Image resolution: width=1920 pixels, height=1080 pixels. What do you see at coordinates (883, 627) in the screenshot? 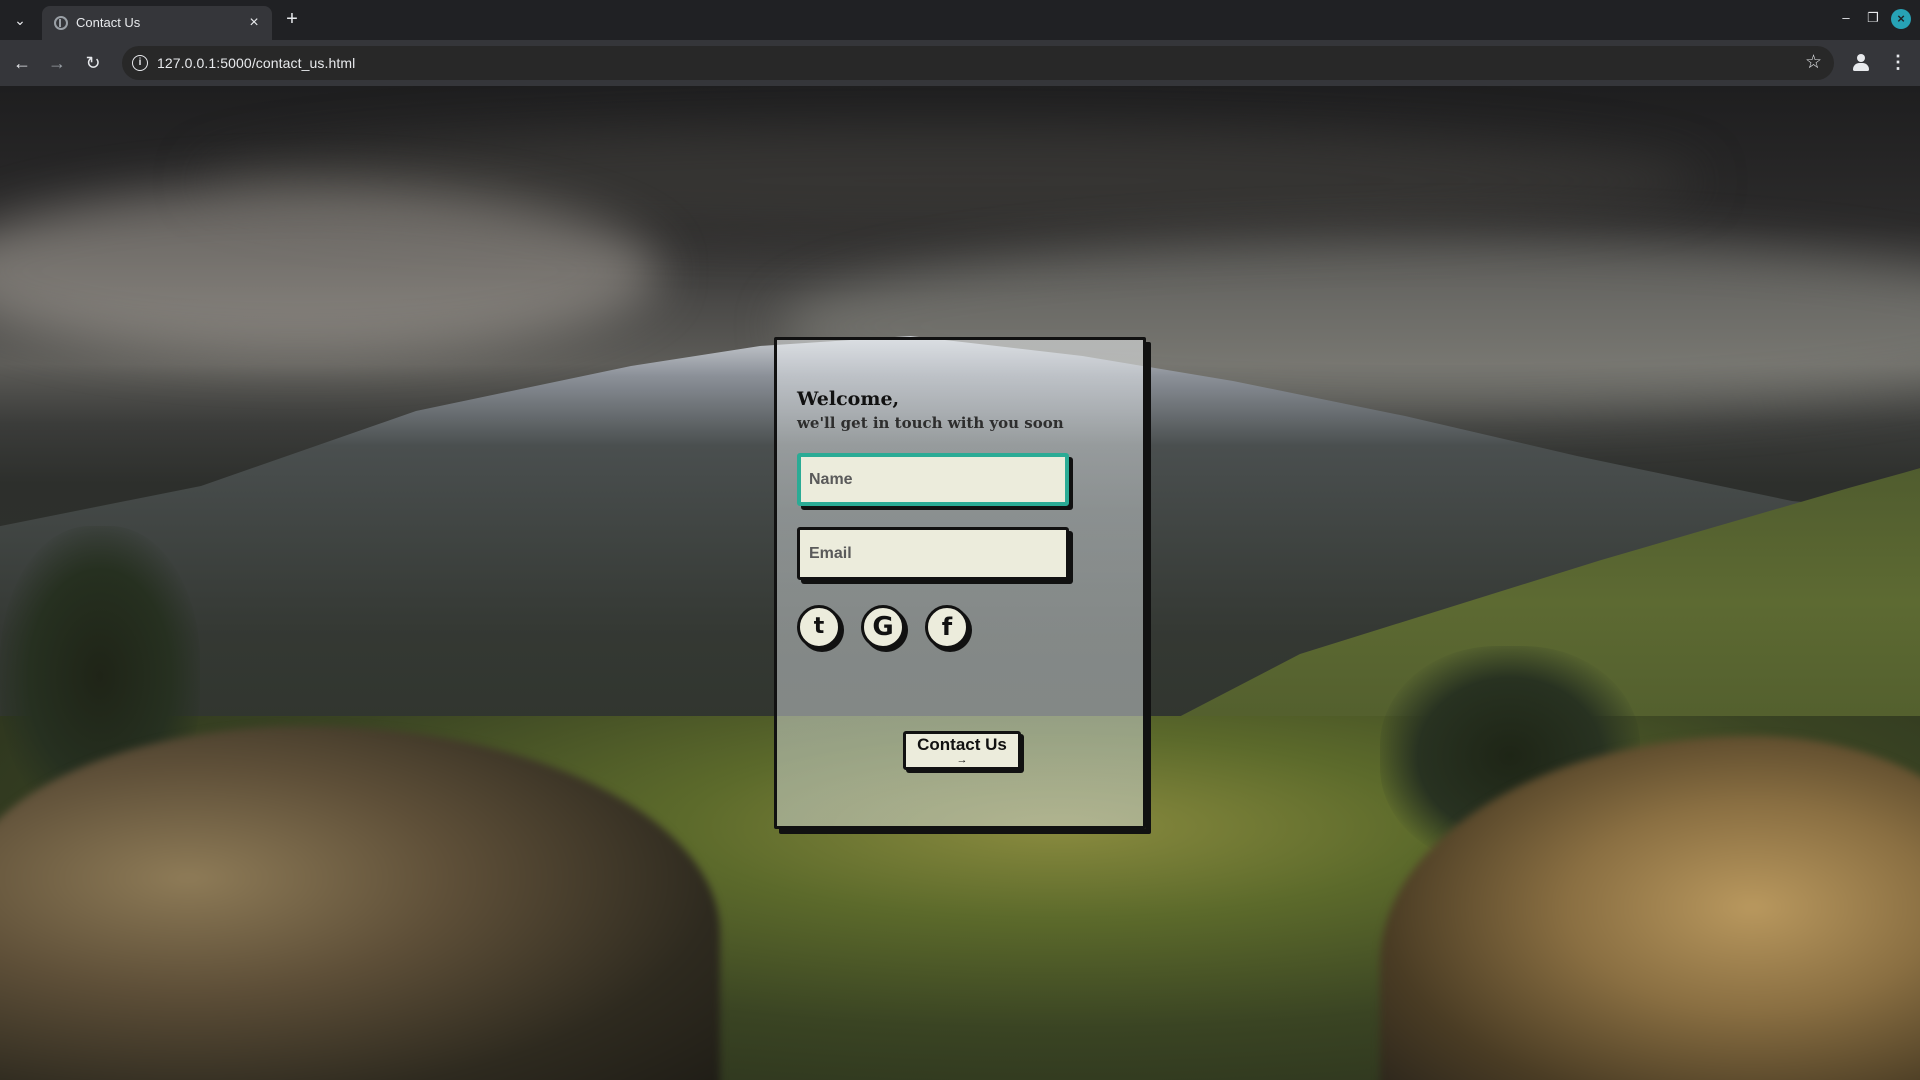
I see `google-icon: G` at bounding box center [883, 627].